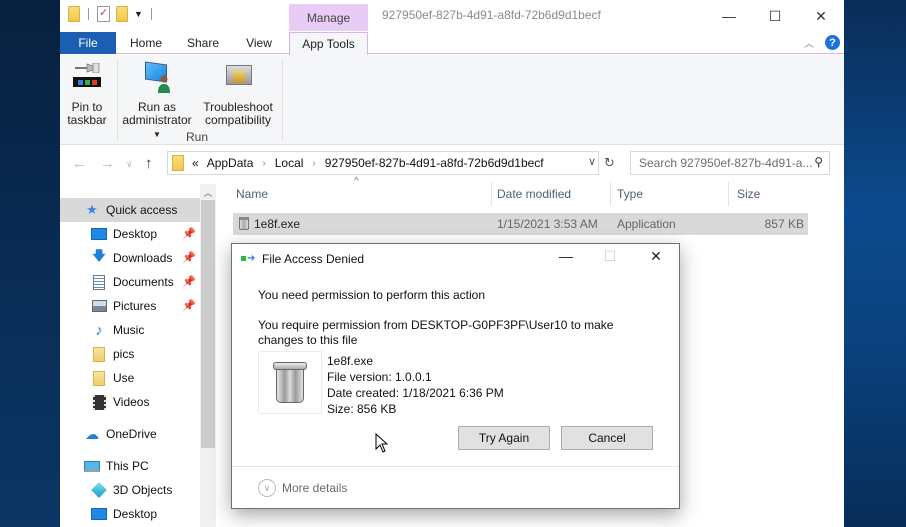 This screenshot has width=906, height=527. I want to click on nav-pane-scrollbar: ︿, so click(208, 355).